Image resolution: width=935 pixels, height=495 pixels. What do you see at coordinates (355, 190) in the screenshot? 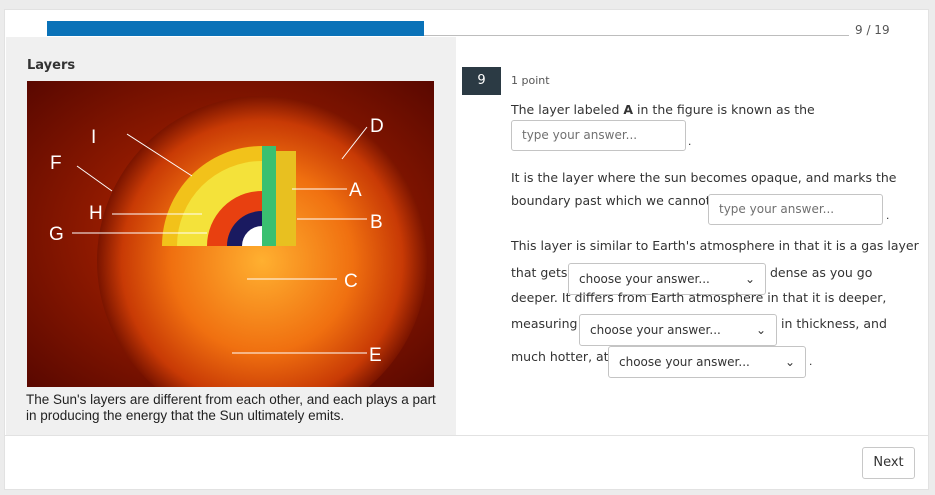
I see `figure-label-a: A` at bounding box center [355, 190].